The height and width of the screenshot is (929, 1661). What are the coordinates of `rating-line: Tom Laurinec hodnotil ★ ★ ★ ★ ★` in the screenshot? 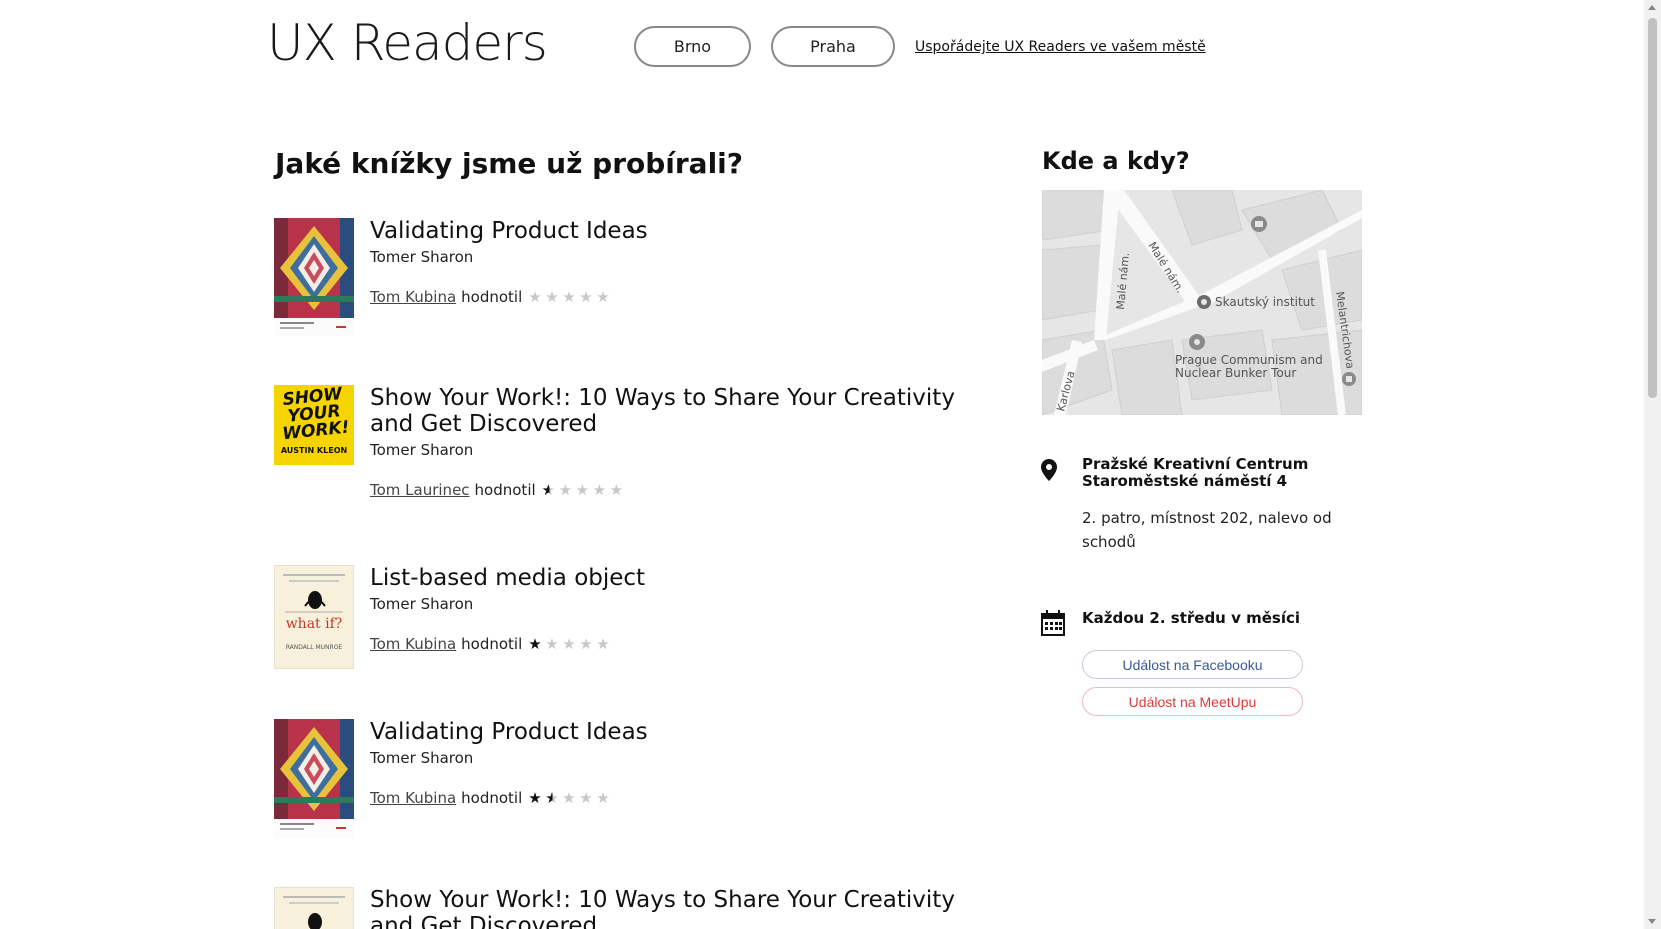 It's located at (497, 490).